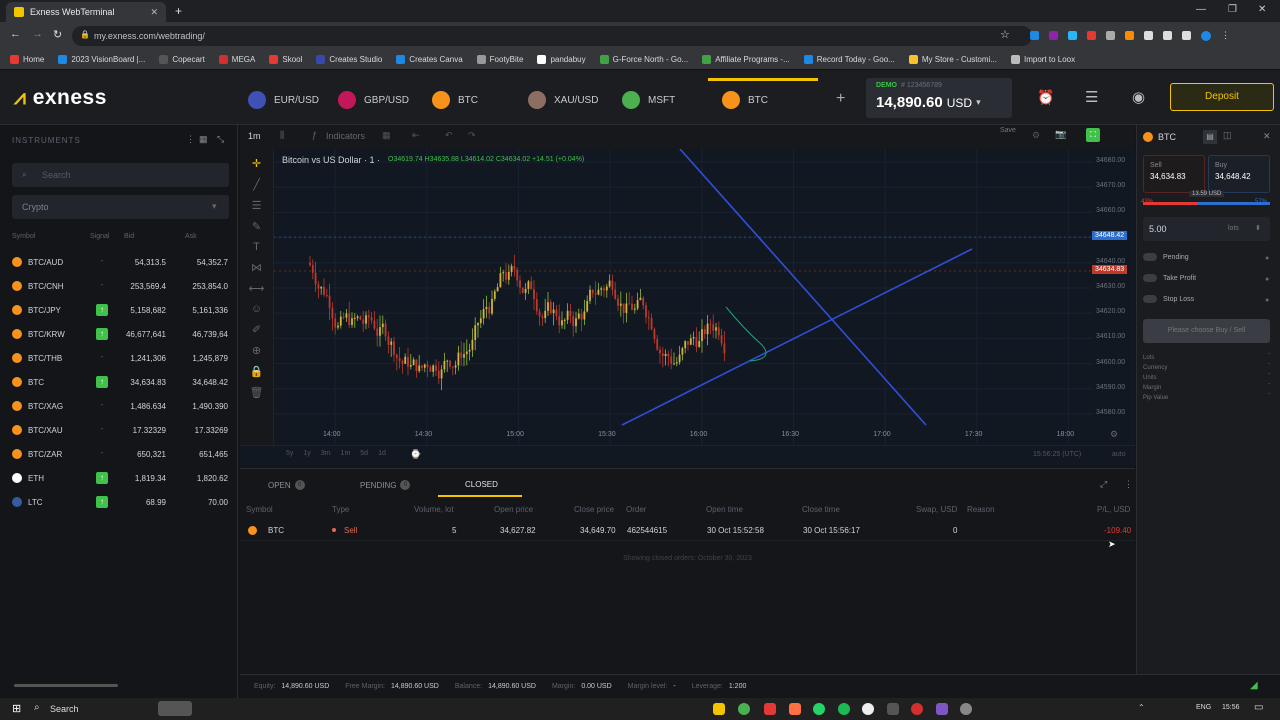  Describe the element at coordinates (382, 453) in the screenshot. I see `range-button: 1d` at that location.